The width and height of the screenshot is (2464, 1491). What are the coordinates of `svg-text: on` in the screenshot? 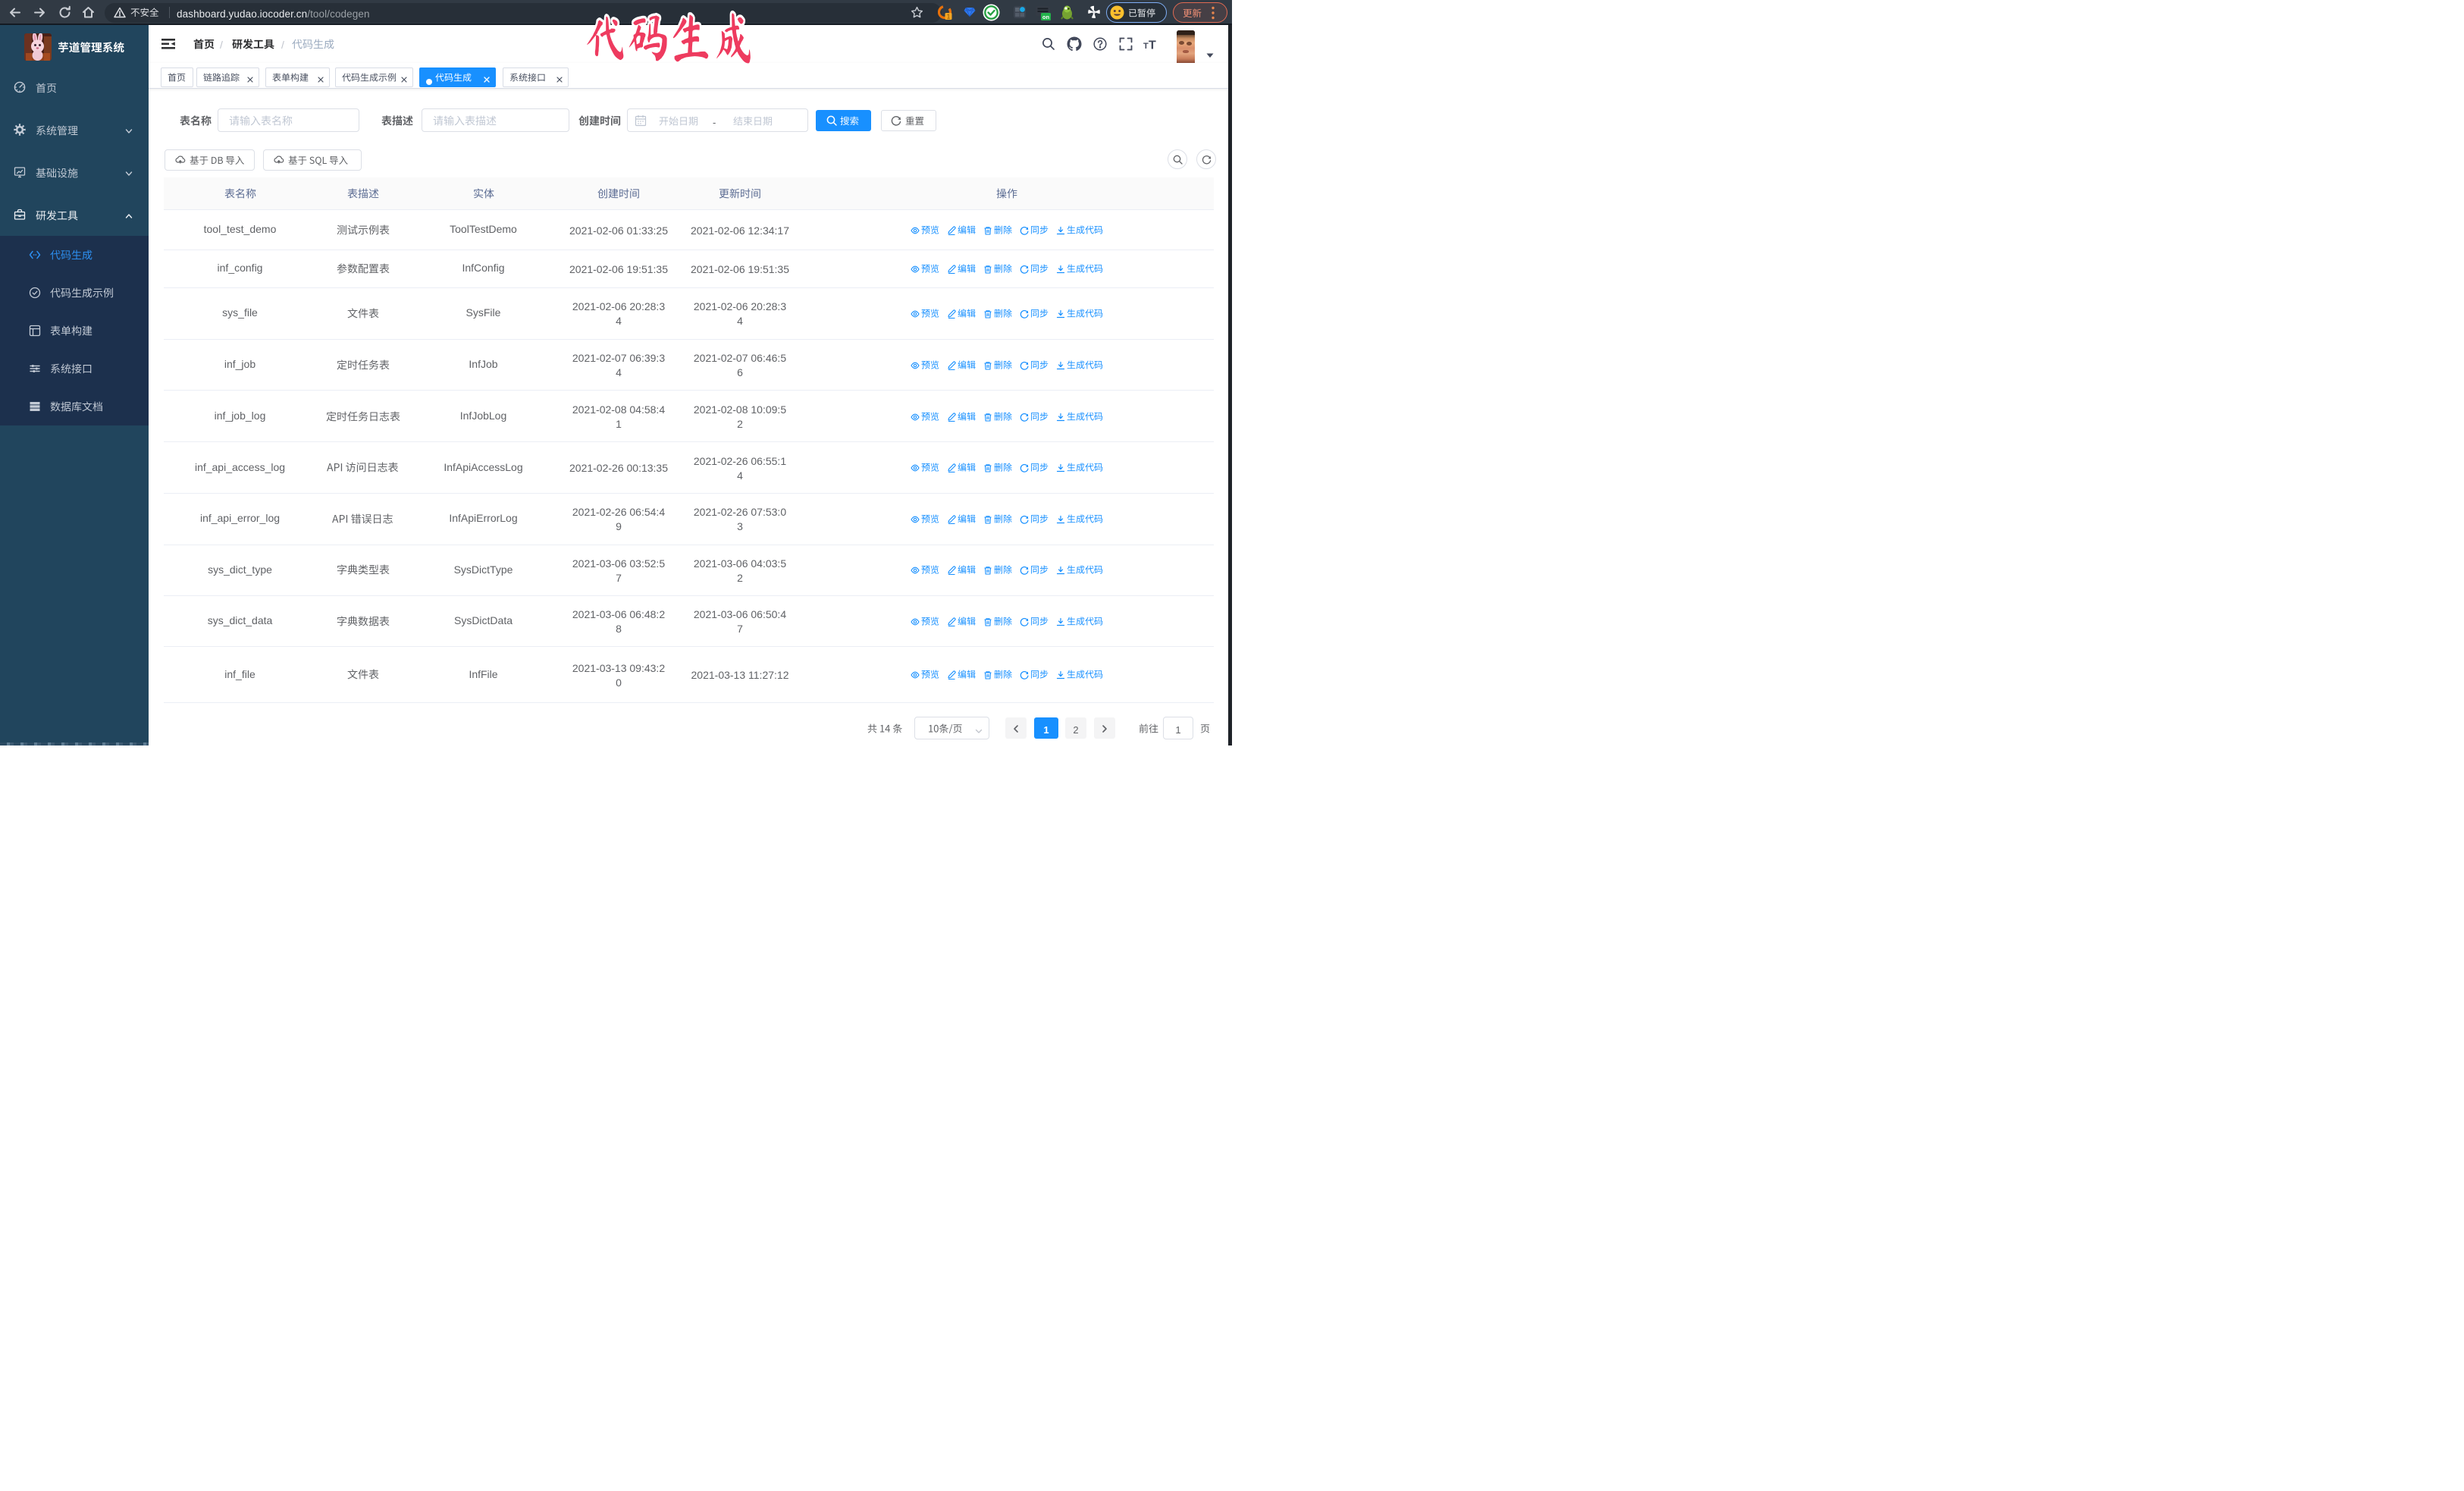 It's located at (1046, 17).